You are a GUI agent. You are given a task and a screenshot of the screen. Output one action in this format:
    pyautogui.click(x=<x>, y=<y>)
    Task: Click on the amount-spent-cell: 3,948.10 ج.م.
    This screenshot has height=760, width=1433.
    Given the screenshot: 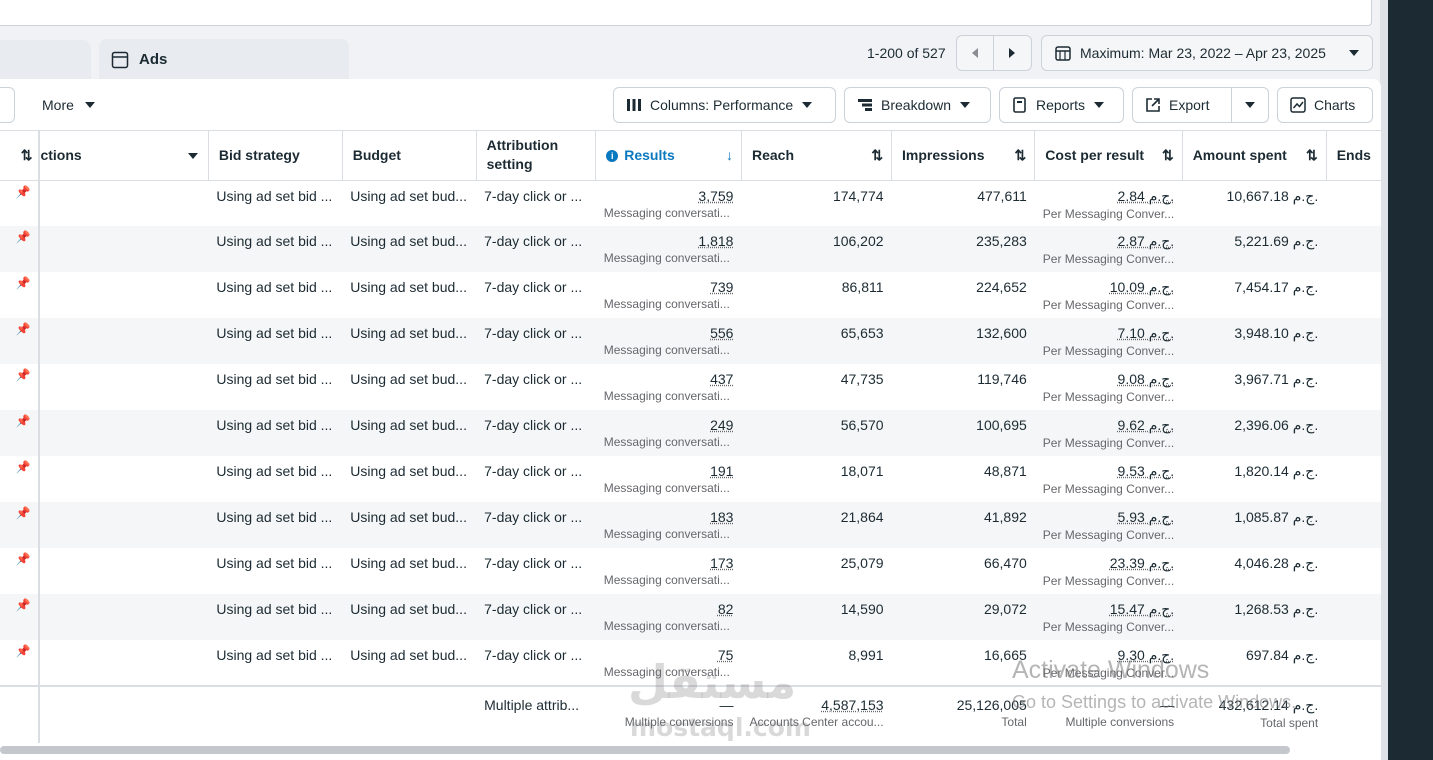 What is the action you would take?
    pyautogui.click(x=1254, y=341)
    